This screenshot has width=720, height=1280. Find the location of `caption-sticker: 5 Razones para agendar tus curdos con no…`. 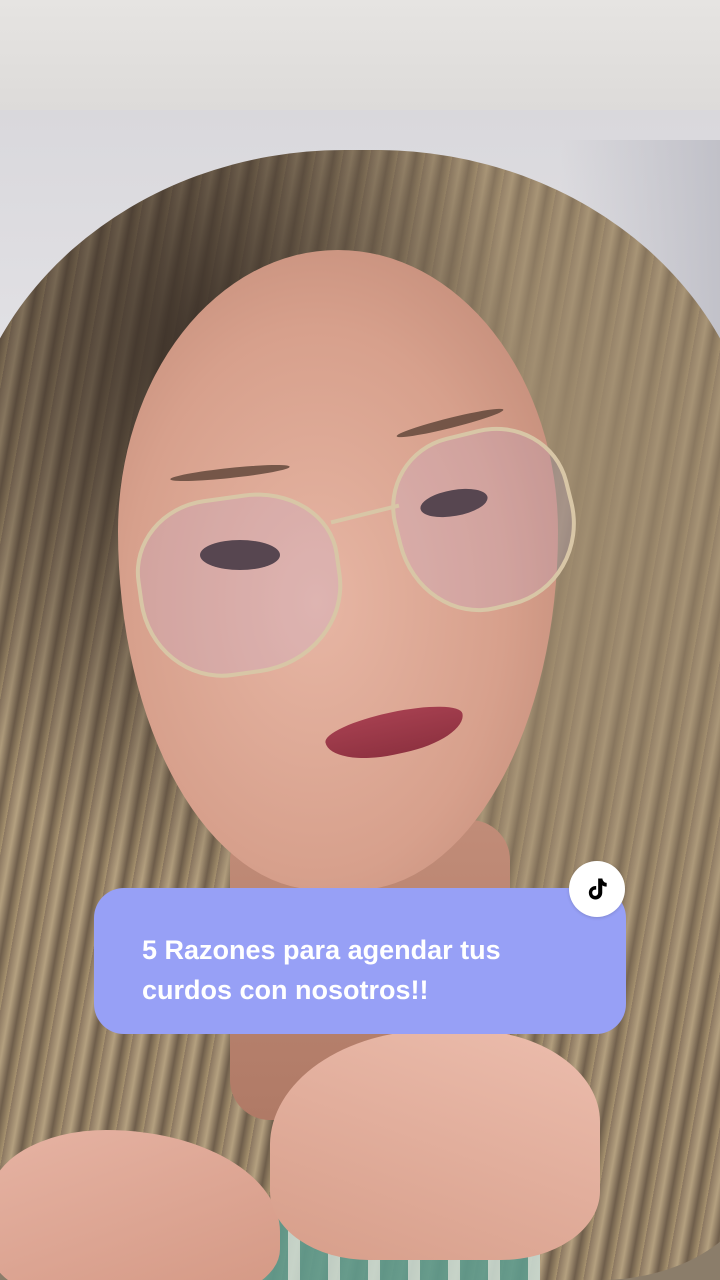

caption-sticker: 5 Razones para agendar tus curdos con no… is located at coordinates (360, 961).